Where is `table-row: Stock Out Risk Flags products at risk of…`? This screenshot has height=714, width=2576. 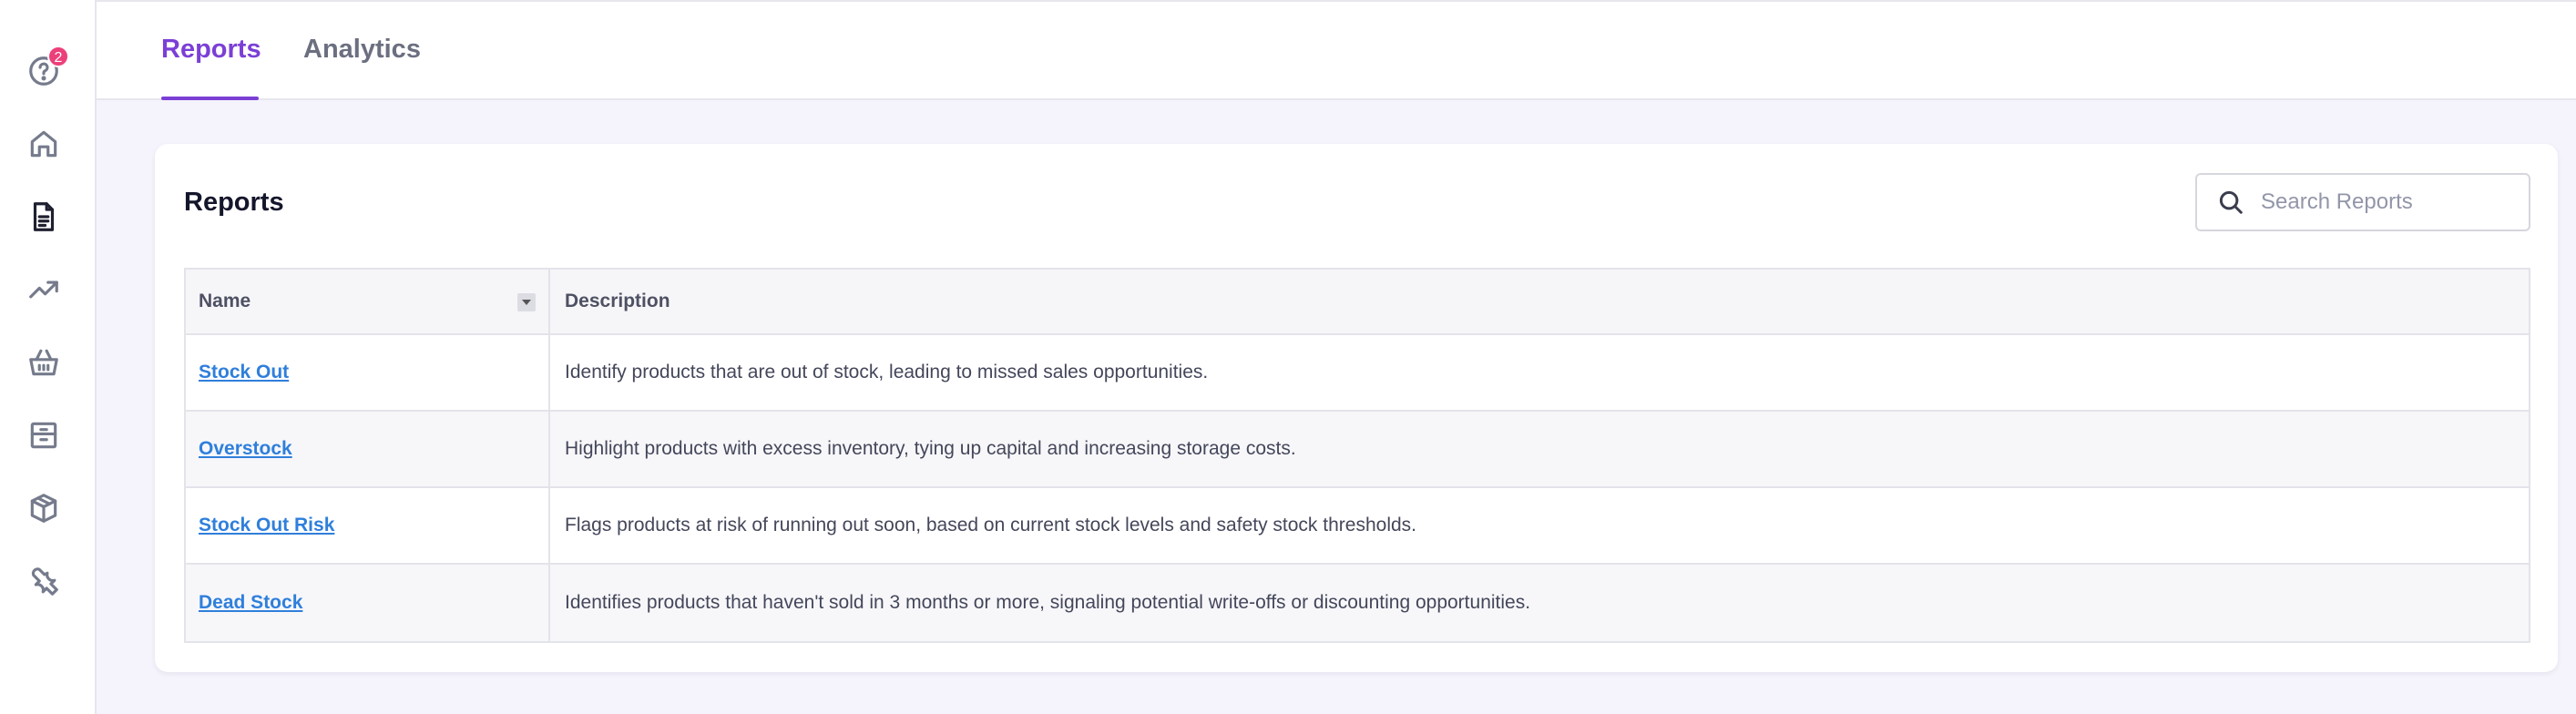 table-row: Stock Out Risk Flags products at risk of… is located at coordinates (1357, 526).